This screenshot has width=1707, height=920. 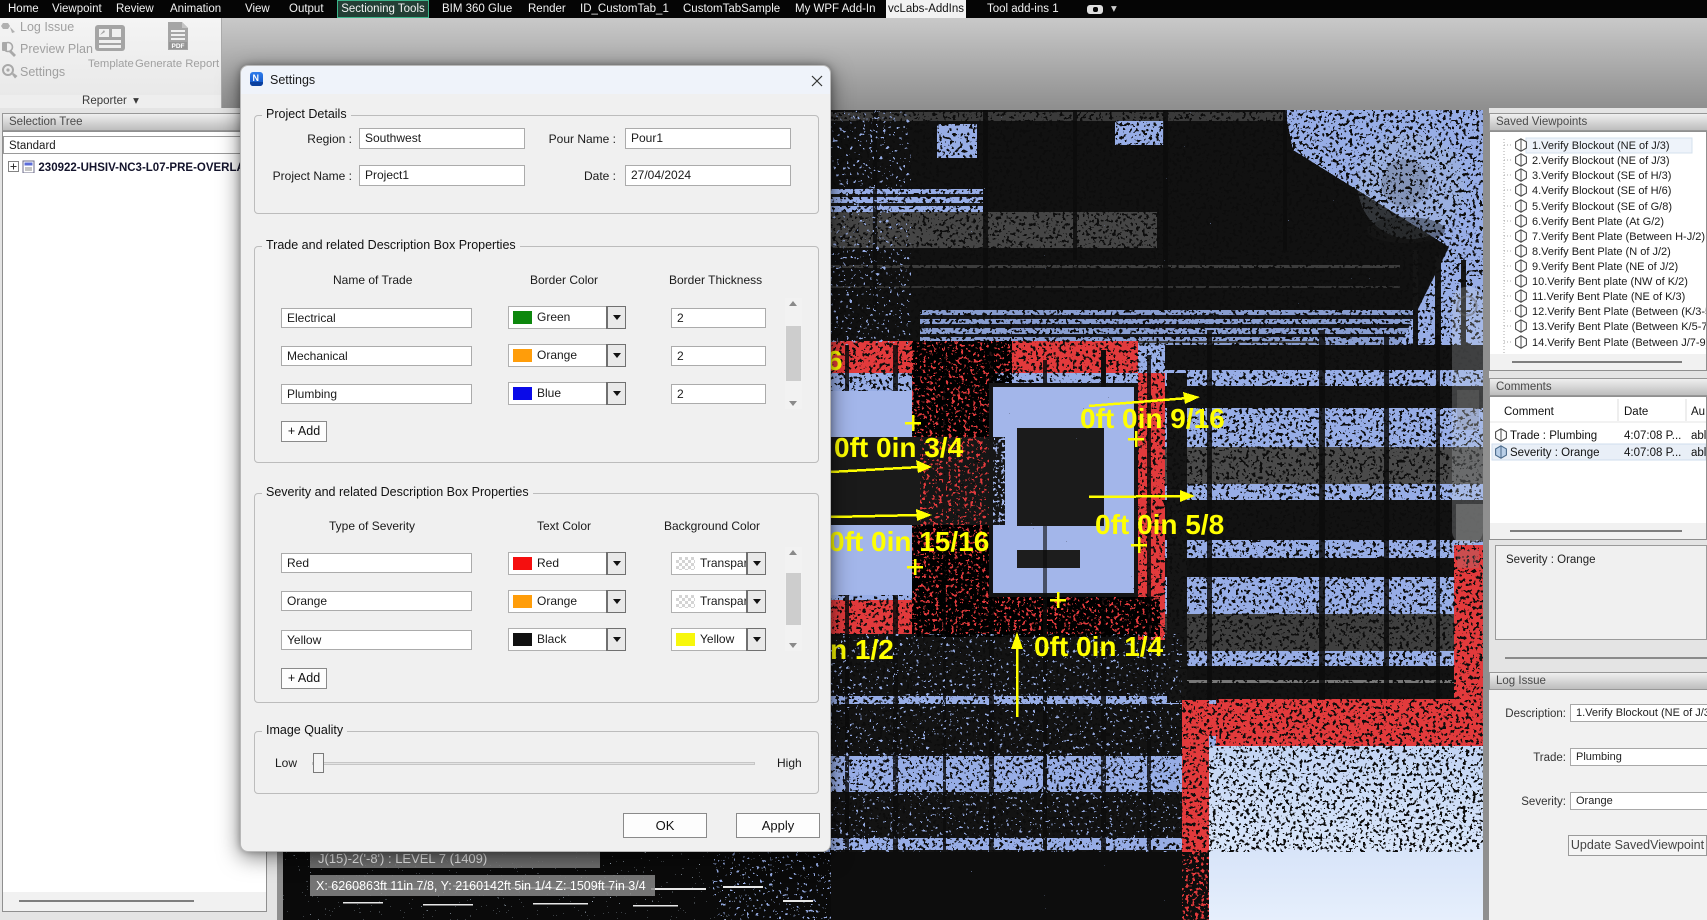 I want to click on svg-text: Trade : Plumbing, so click(x=1553, y=436).